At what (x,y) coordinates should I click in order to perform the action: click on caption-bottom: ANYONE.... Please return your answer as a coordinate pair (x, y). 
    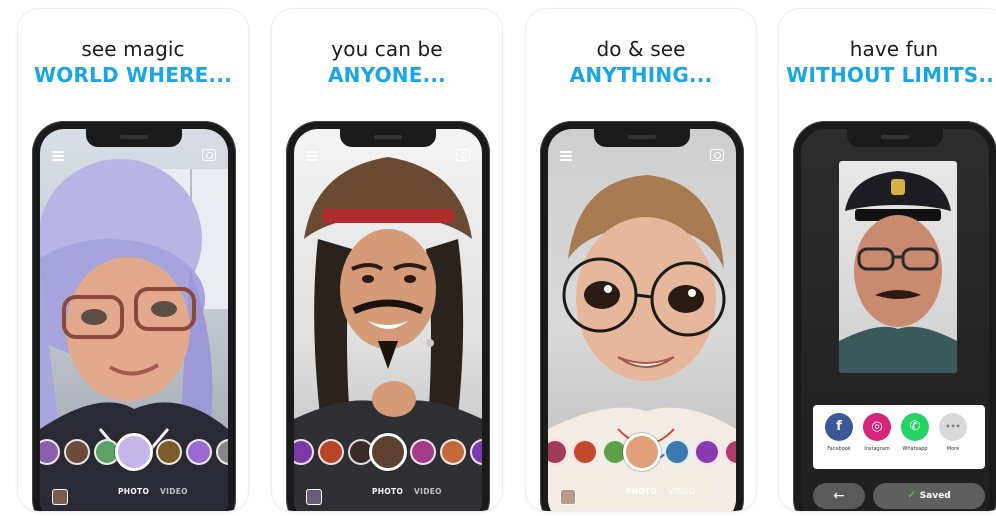
    Looking at the image, I should click on (387, 75).